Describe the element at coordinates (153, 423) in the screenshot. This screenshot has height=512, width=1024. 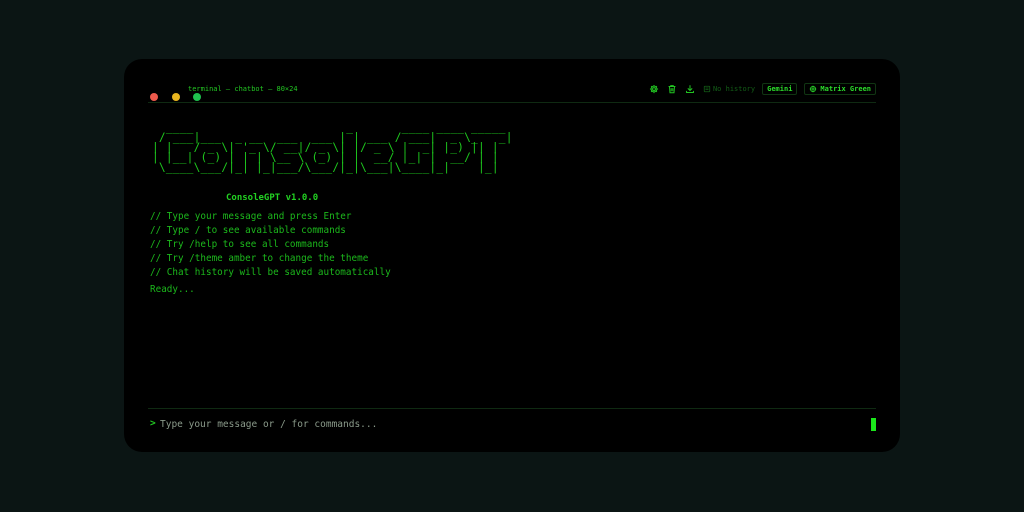
I see `prompt-symbol: >` at that location.